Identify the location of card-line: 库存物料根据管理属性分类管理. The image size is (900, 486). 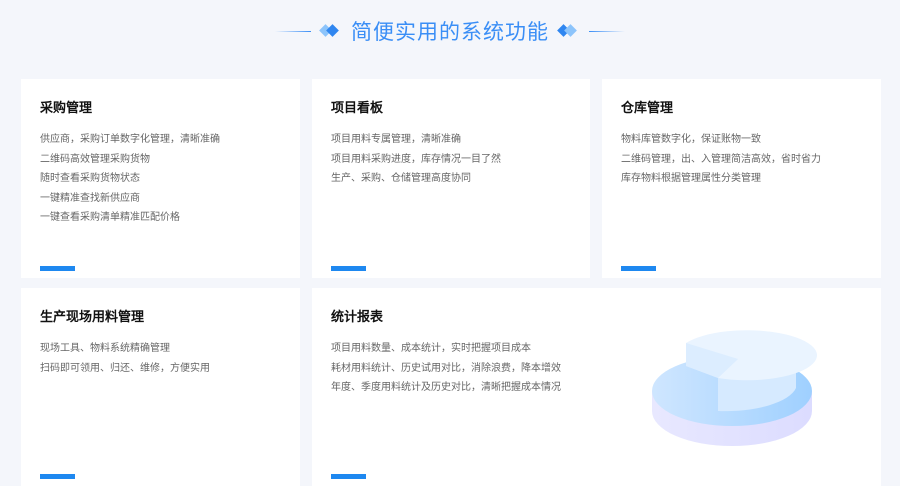
(691, 178).